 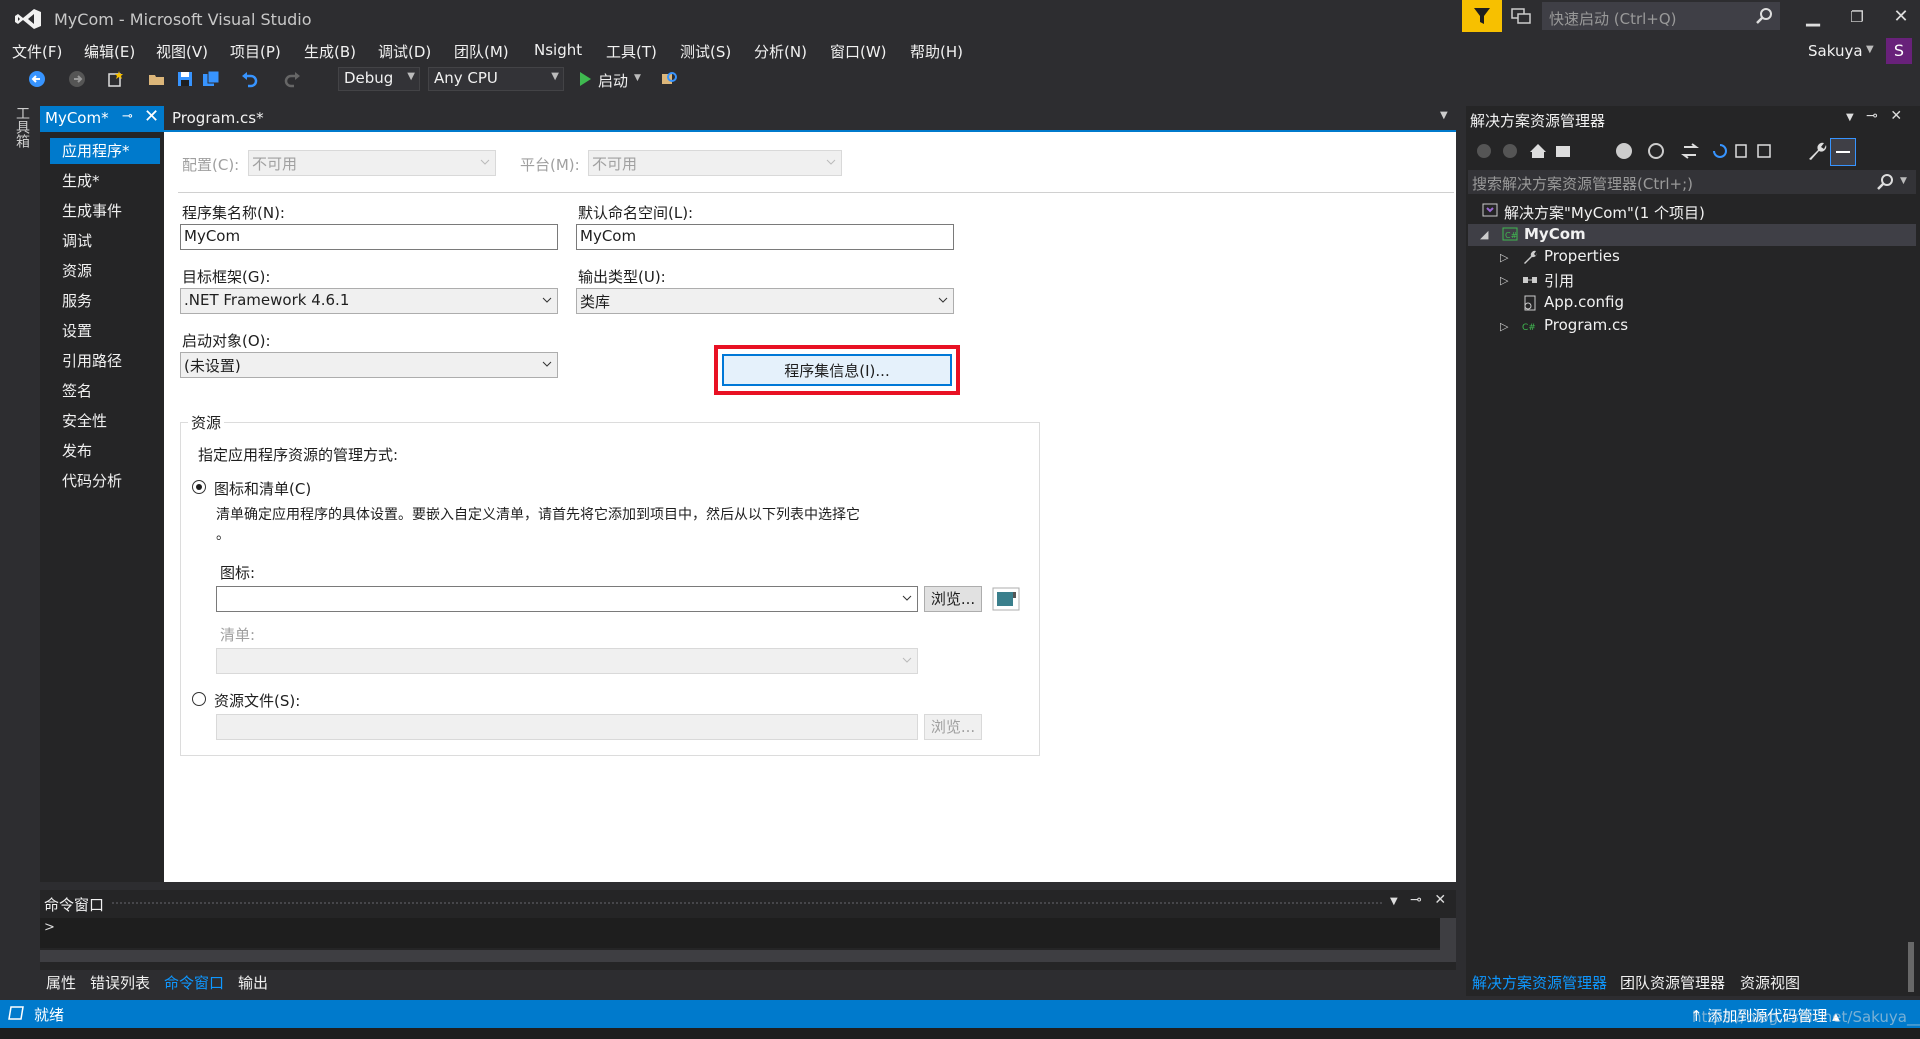 I want to click on open-folder-icon, so click(x=157, y=79).